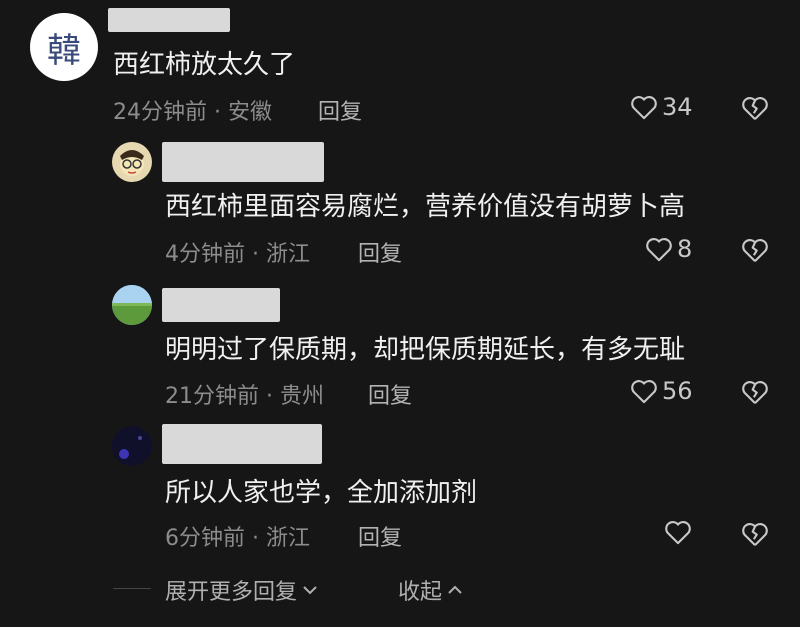 The height and width of the screenshot is (627, 800). Describe the element at coordinates (132, 588) in the screenshot. I see `divider` at that location.